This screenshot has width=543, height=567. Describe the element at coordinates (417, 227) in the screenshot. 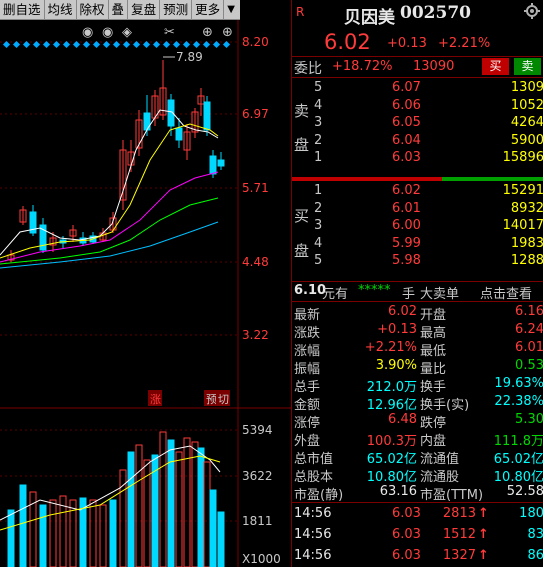

I see `buy-side-row: 3 6.00 14017` at that location.